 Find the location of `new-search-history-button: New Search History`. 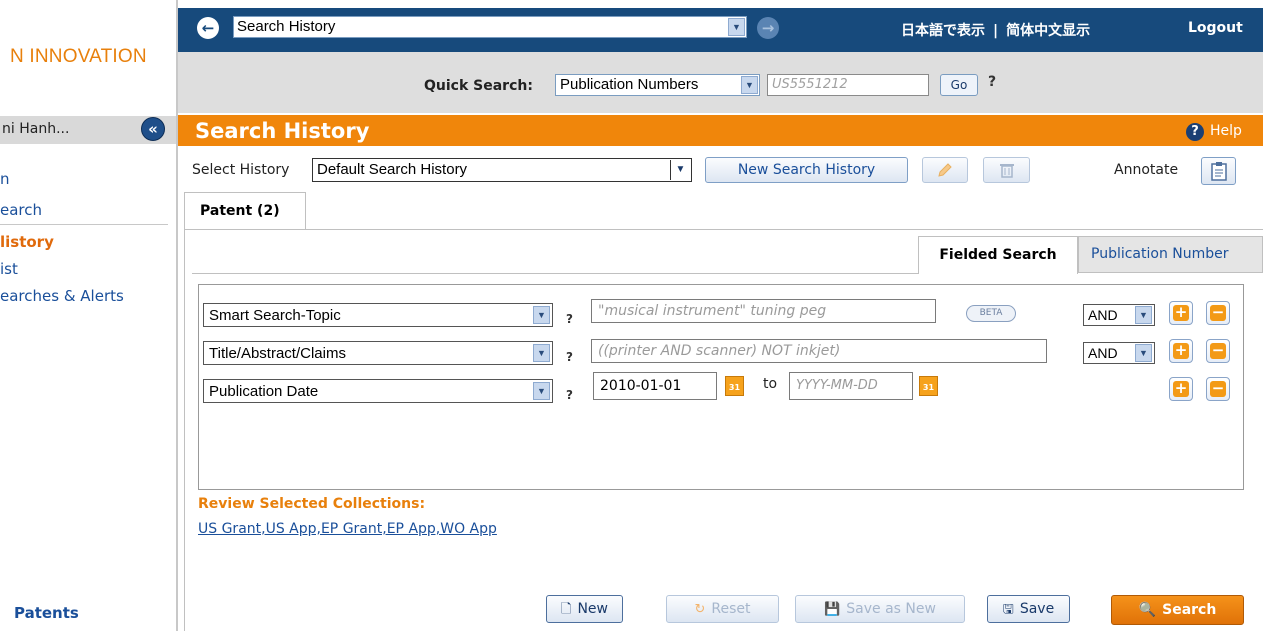

new-search-history-button: New Search History is located at coordinates (806, 170).